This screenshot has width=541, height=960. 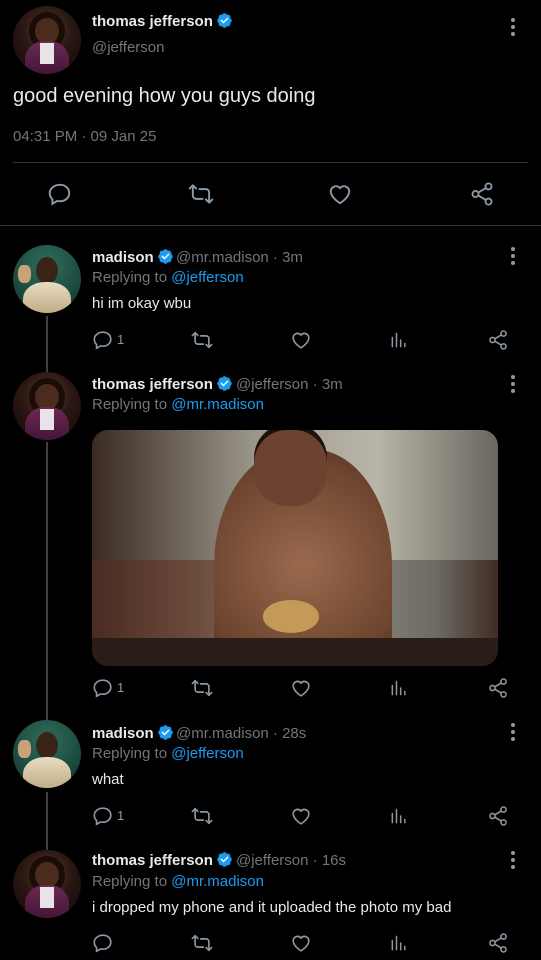 I want to click on reply-text: what, so click(x=108, y=779).